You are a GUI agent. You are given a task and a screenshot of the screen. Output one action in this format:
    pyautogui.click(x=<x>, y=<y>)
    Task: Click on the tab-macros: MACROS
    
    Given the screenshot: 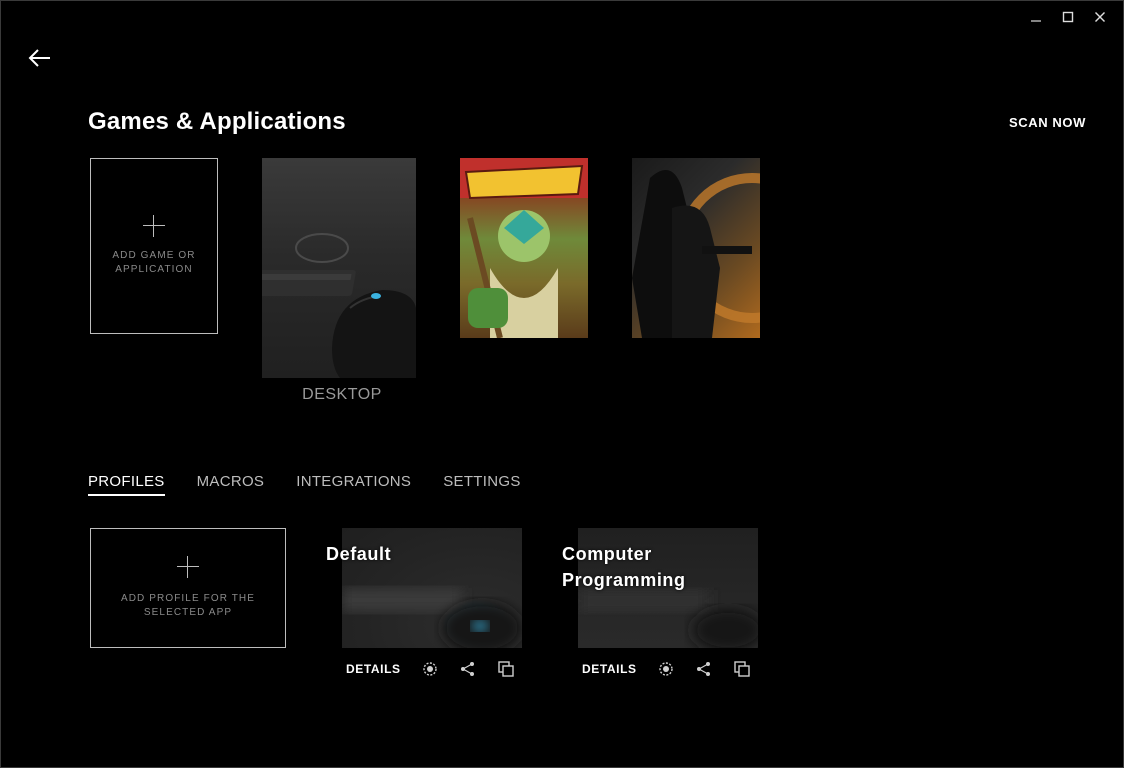 What is the action you would take?
    pyautogui.click(x=231, y=484)
    